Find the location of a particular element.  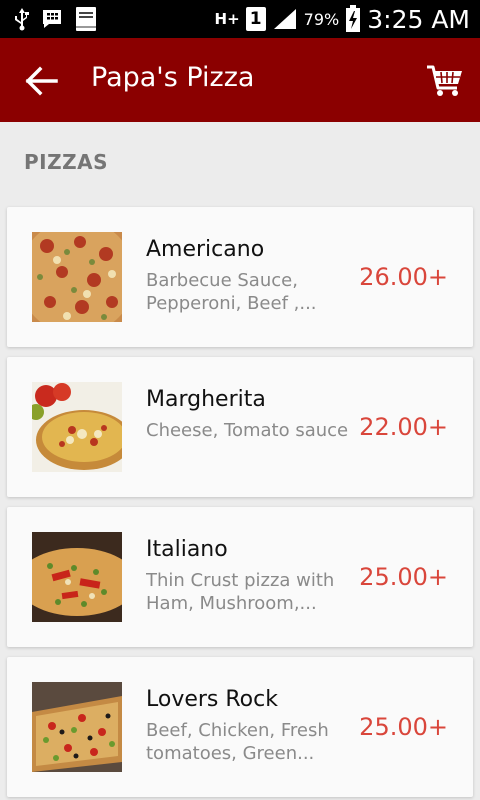

sim-icon: 1 is located at coordinates (255, 19).